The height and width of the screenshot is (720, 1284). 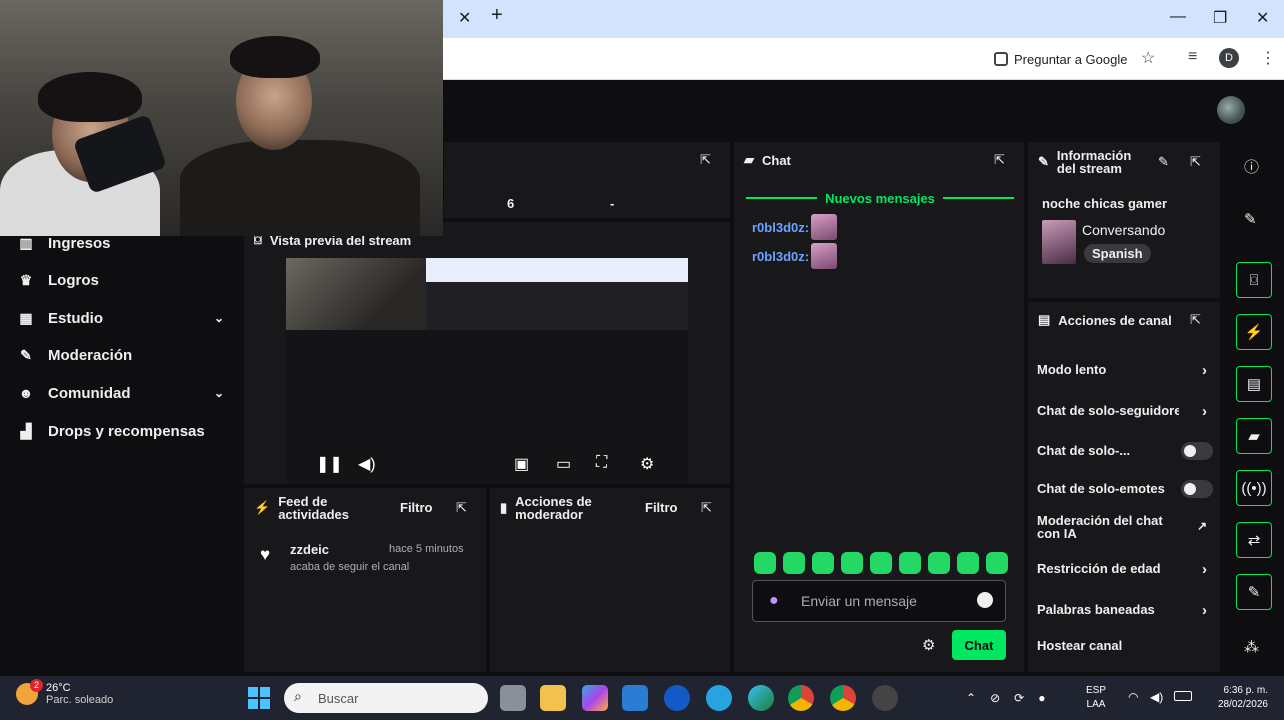 I want to click on settings-icon: ⚙, so click(x=647, y=464).